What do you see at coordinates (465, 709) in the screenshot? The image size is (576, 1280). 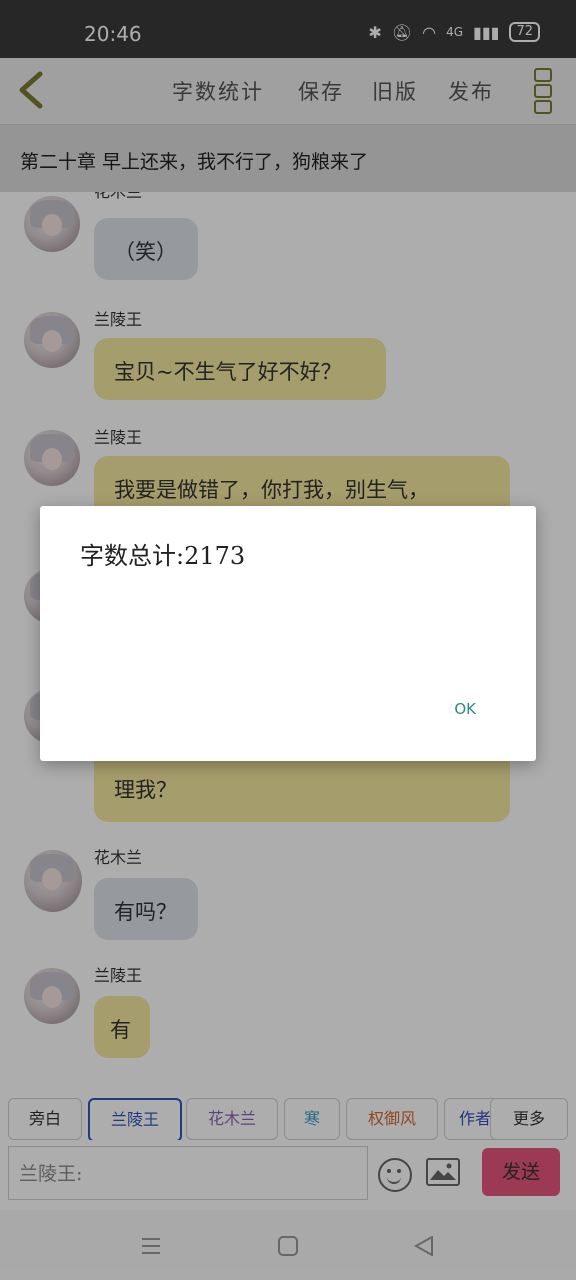 I see `dialog-ok-button: OK` at bounding box center [465, 709].